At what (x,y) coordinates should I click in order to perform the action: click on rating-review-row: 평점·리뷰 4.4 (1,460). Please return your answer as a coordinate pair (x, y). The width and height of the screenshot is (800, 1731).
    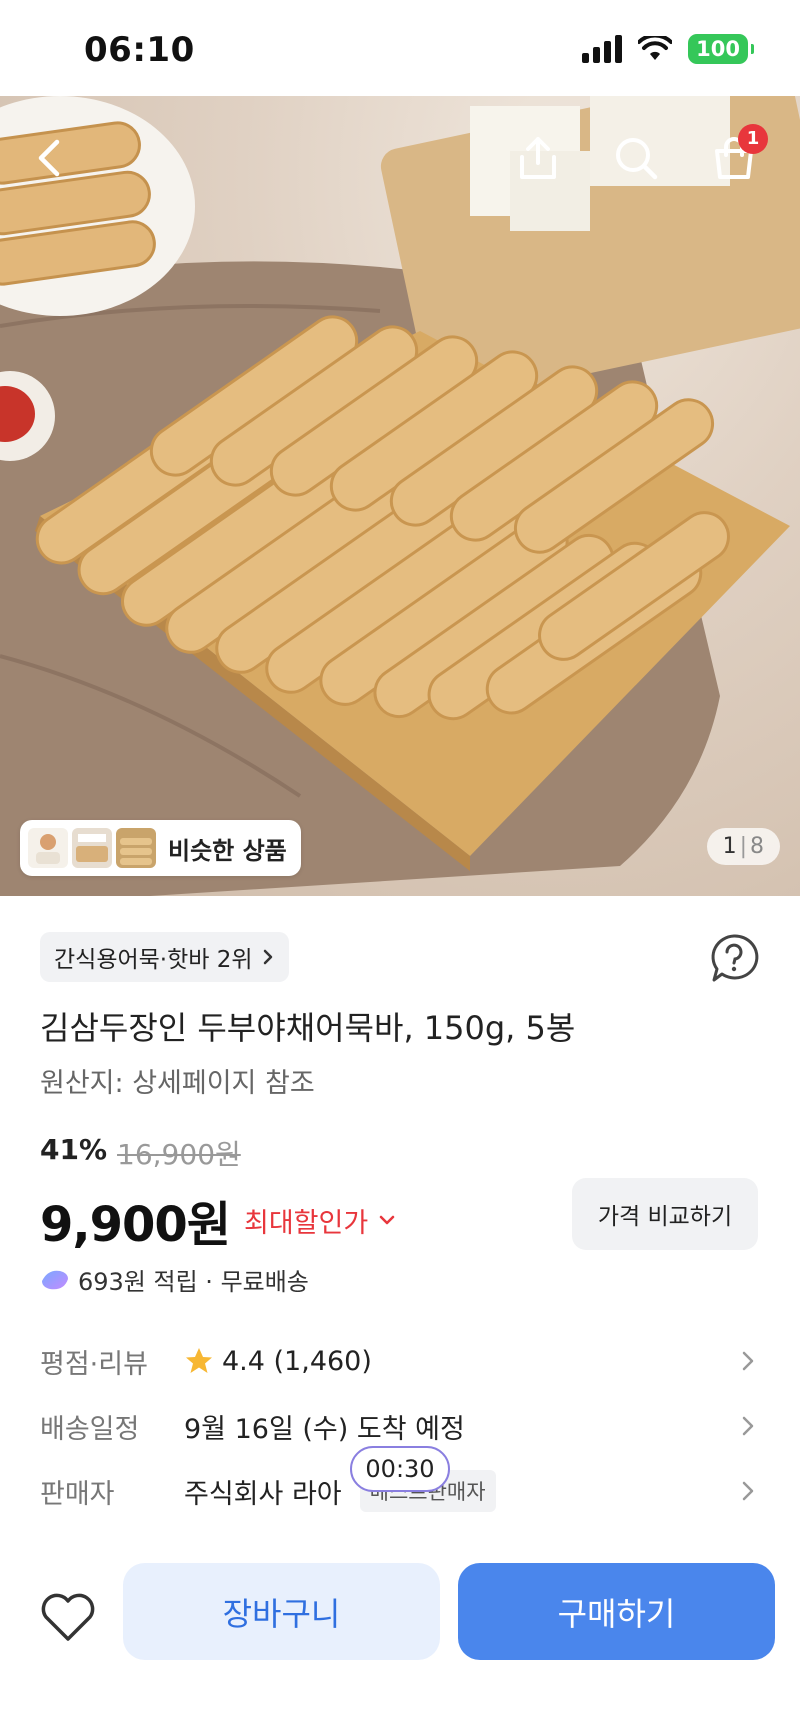
    Looking at the image, I should click on (400, 1361).